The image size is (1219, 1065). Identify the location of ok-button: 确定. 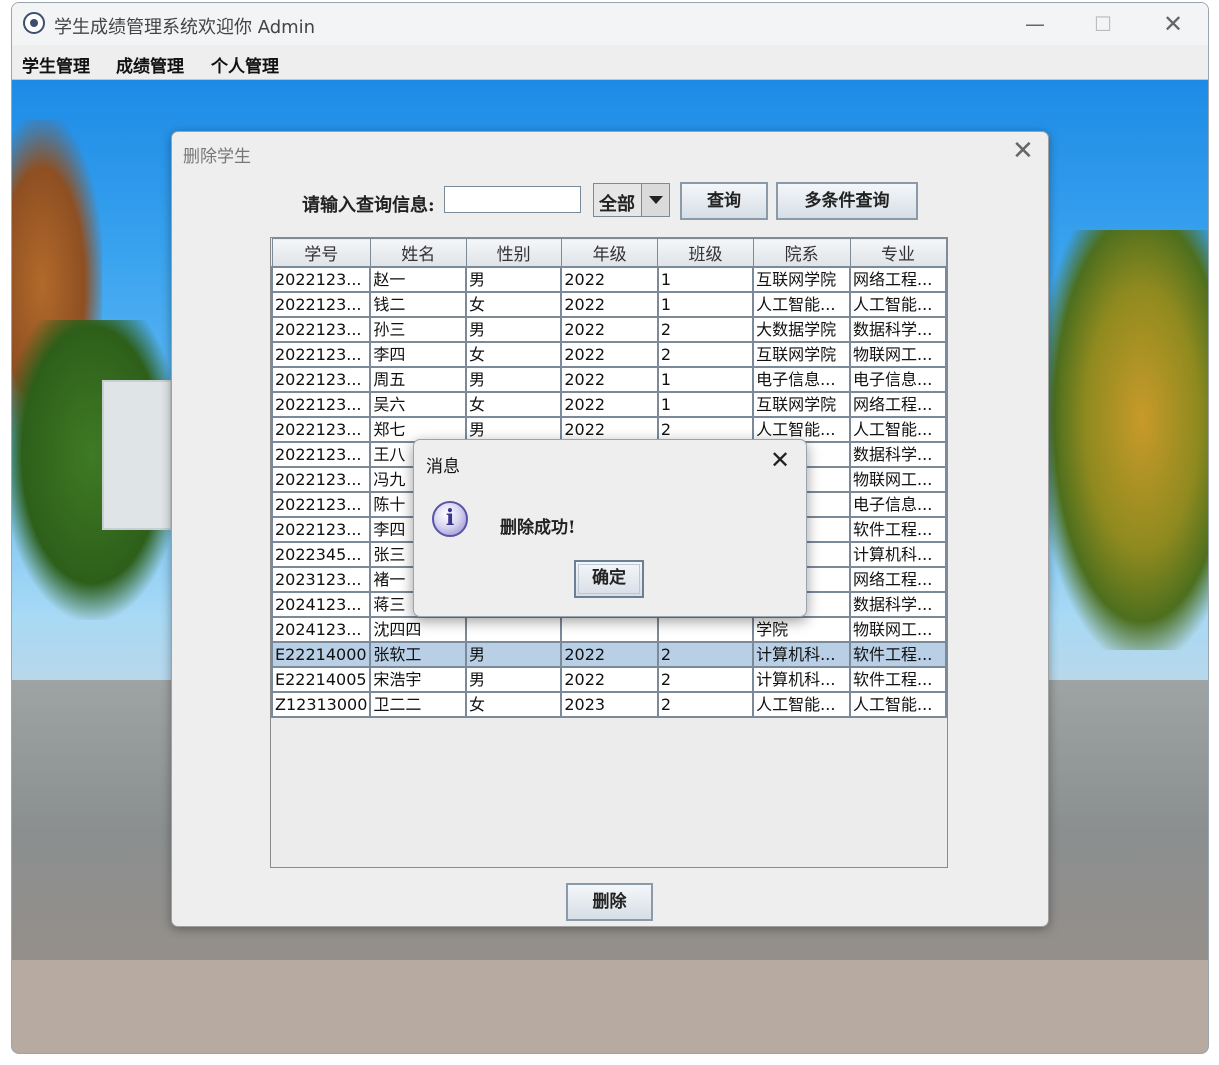
(609, 579).